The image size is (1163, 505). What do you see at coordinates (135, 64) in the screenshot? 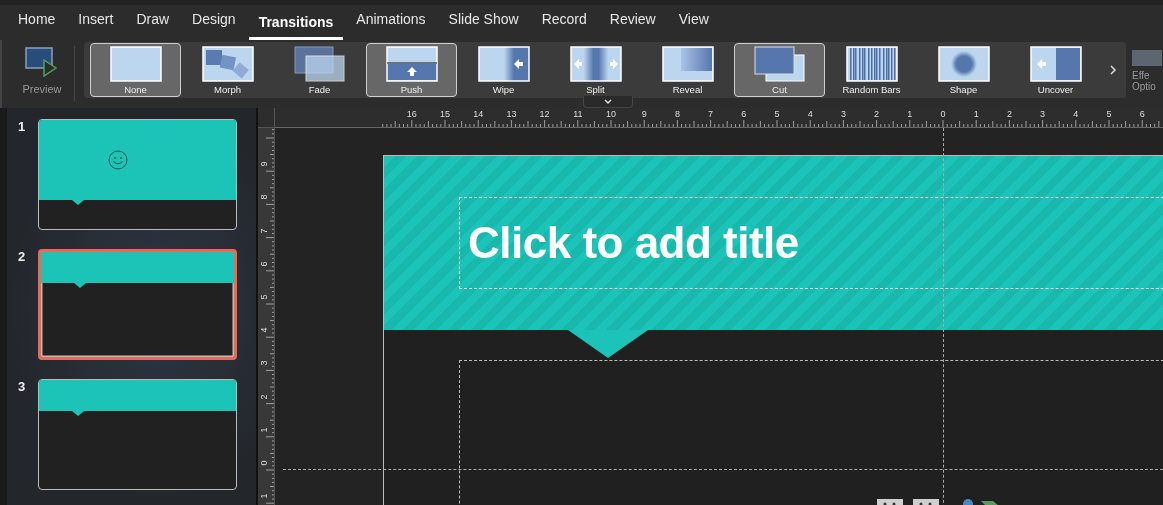
I see `slide-icon` at bounding box center [135, 64].